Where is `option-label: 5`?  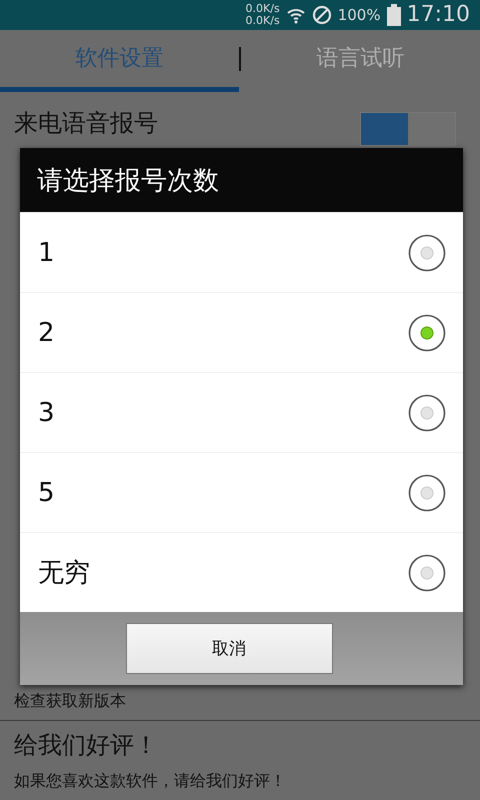
option-label: 5 is located at coordinates (46, 493).